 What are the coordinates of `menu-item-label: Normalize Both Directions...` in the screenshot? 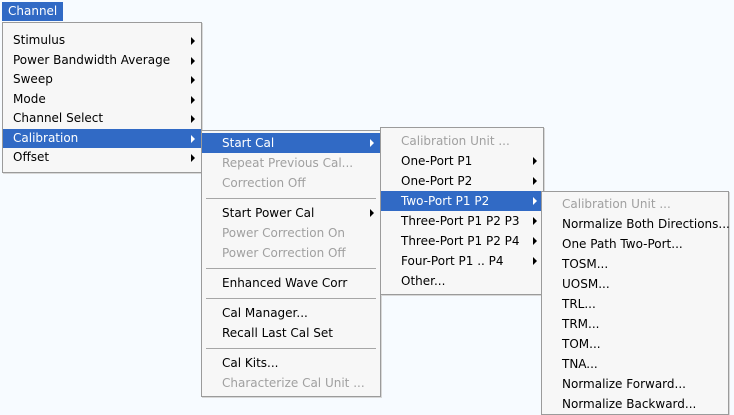 It's located at (646, 224).